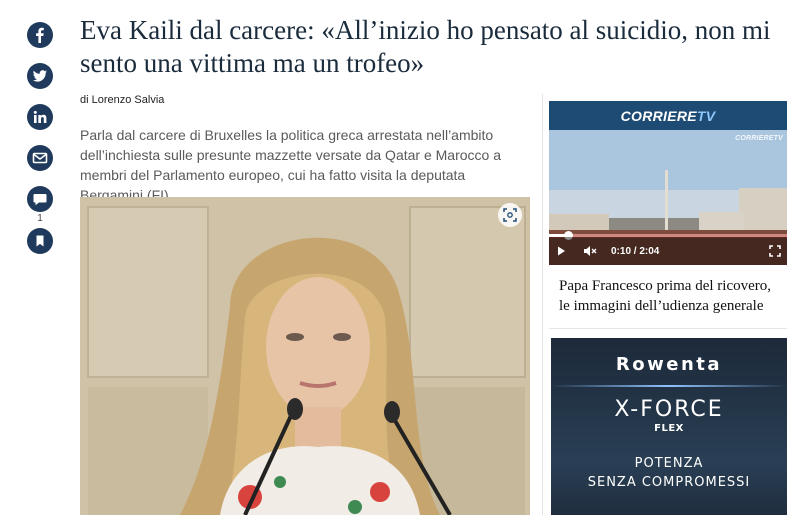  Describe the element at coordinates (590, 251) in the screenshot. I see `mute-icon` at that location.